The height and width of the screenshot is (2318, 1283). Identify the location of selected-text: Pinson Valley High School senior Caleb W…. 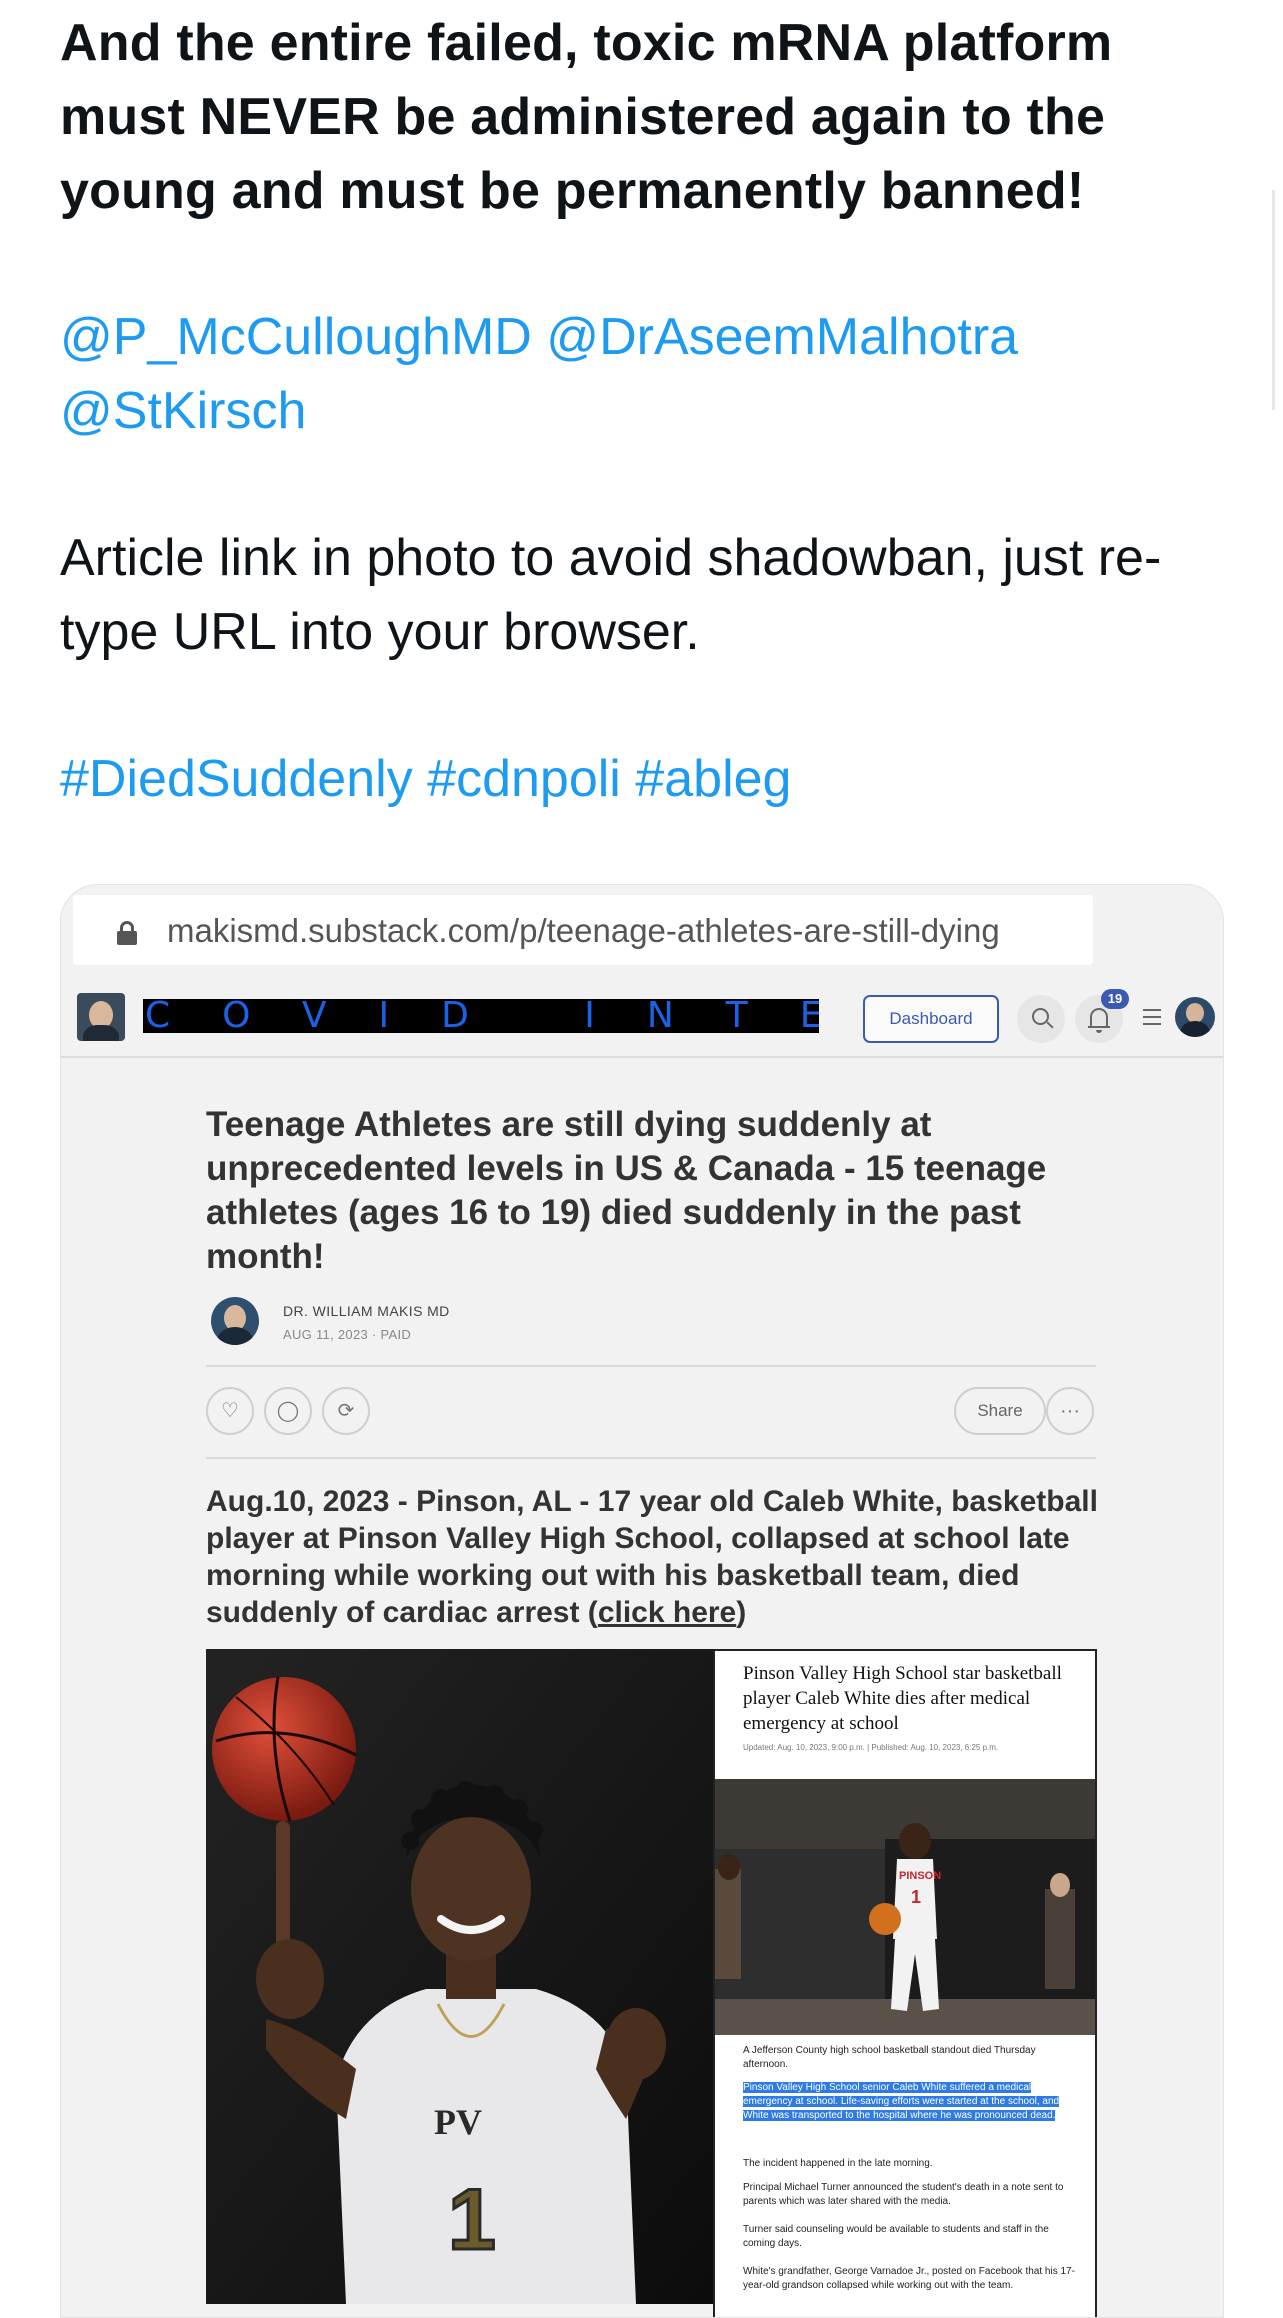
(901, 2101).